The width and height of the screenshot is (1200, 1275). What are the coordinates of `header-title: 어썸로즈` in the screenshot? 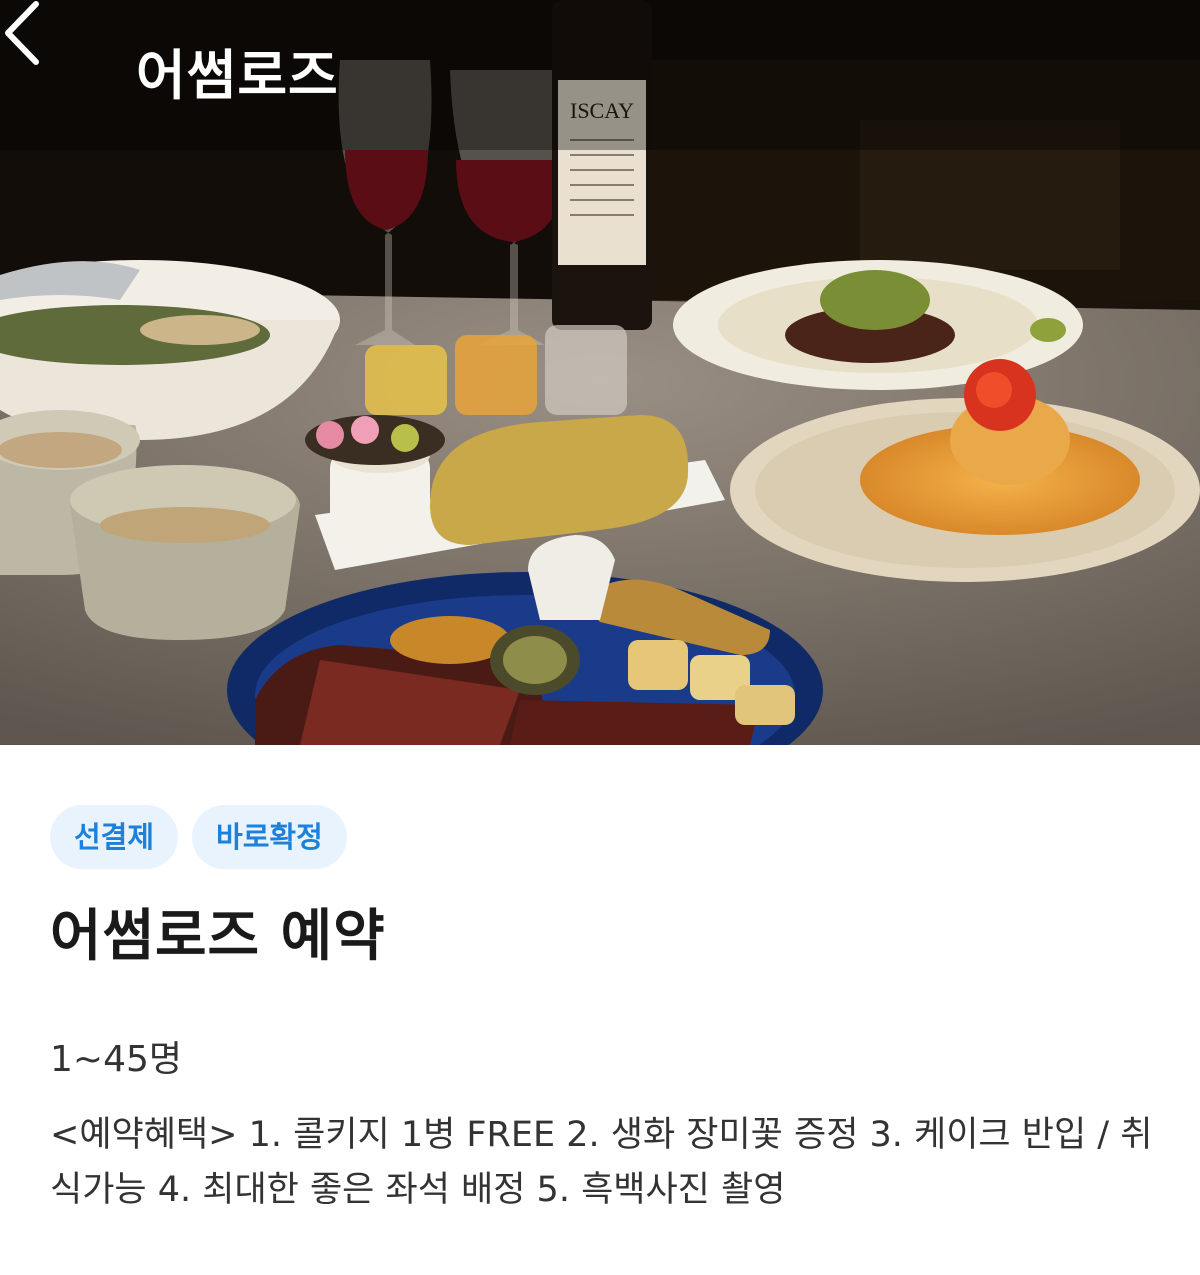 It's located at (237, 75).